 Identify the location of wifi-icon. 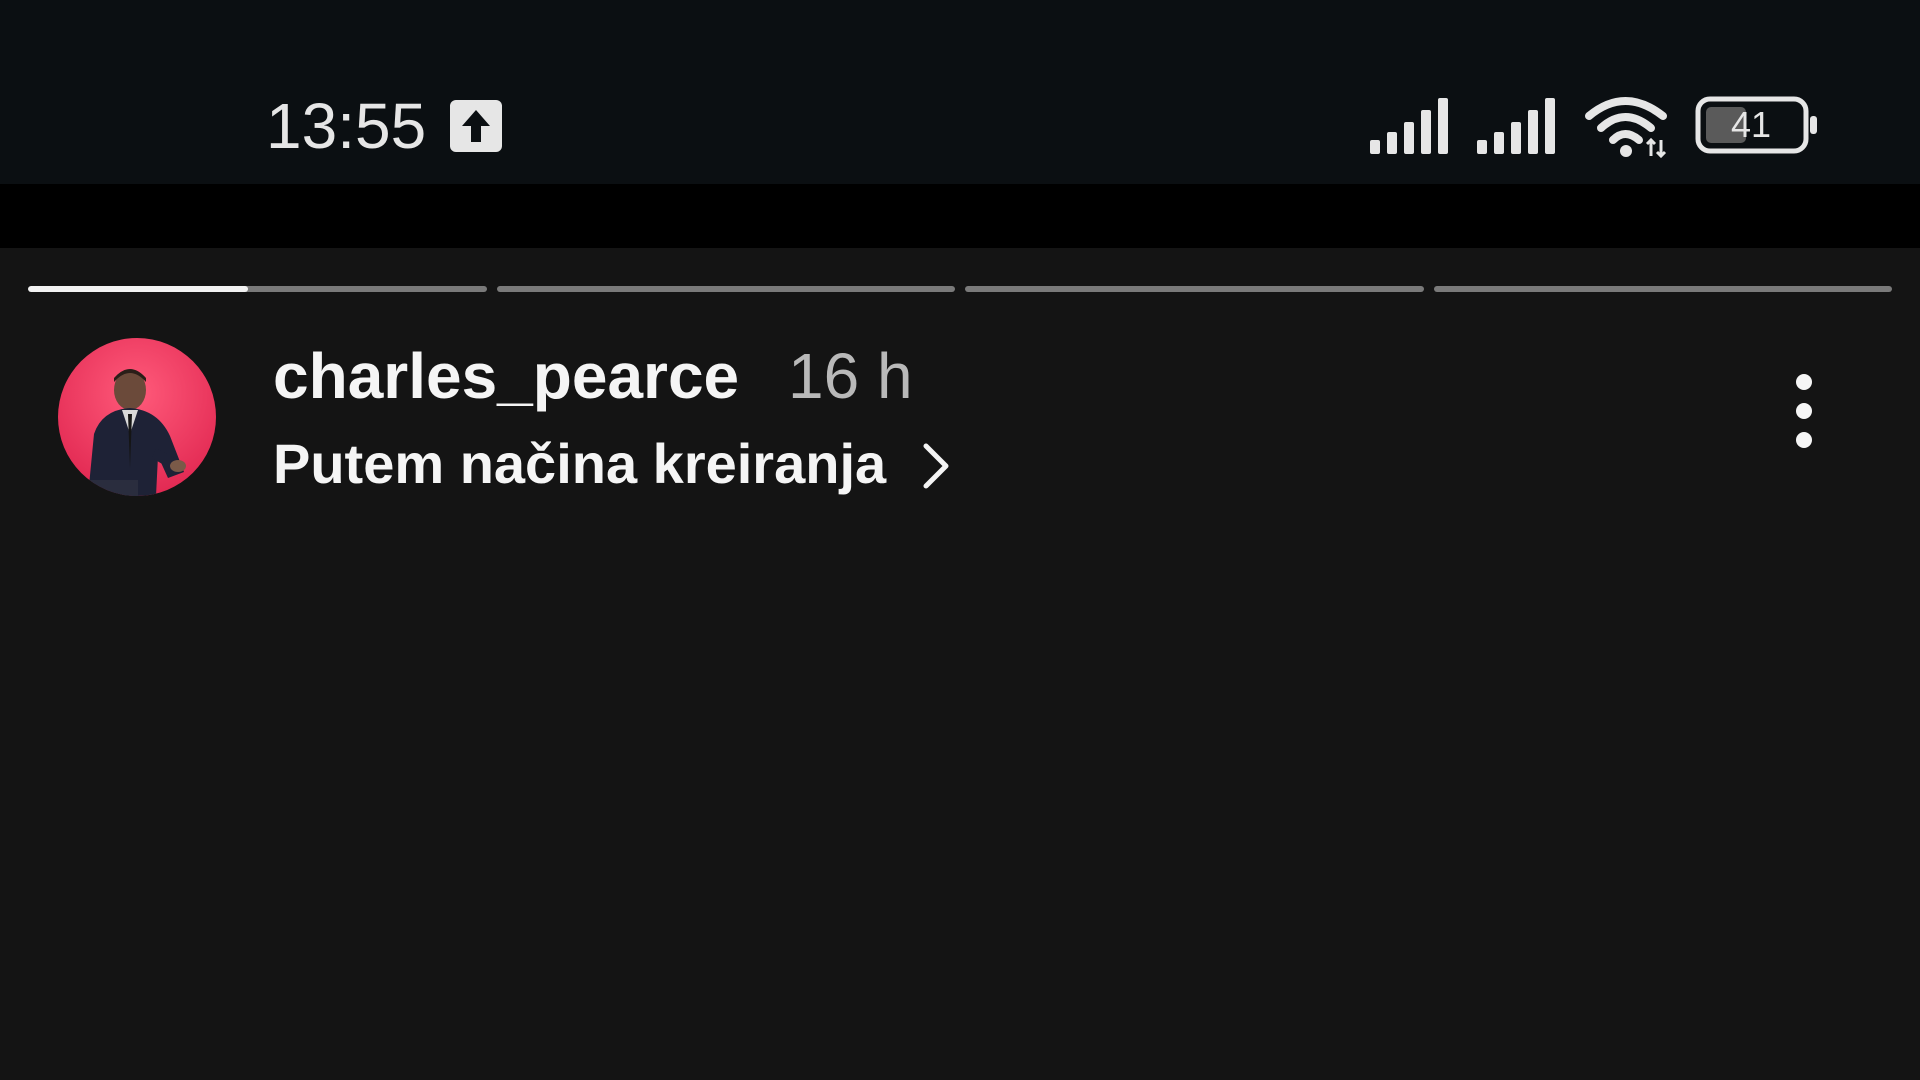
(1626, 128).